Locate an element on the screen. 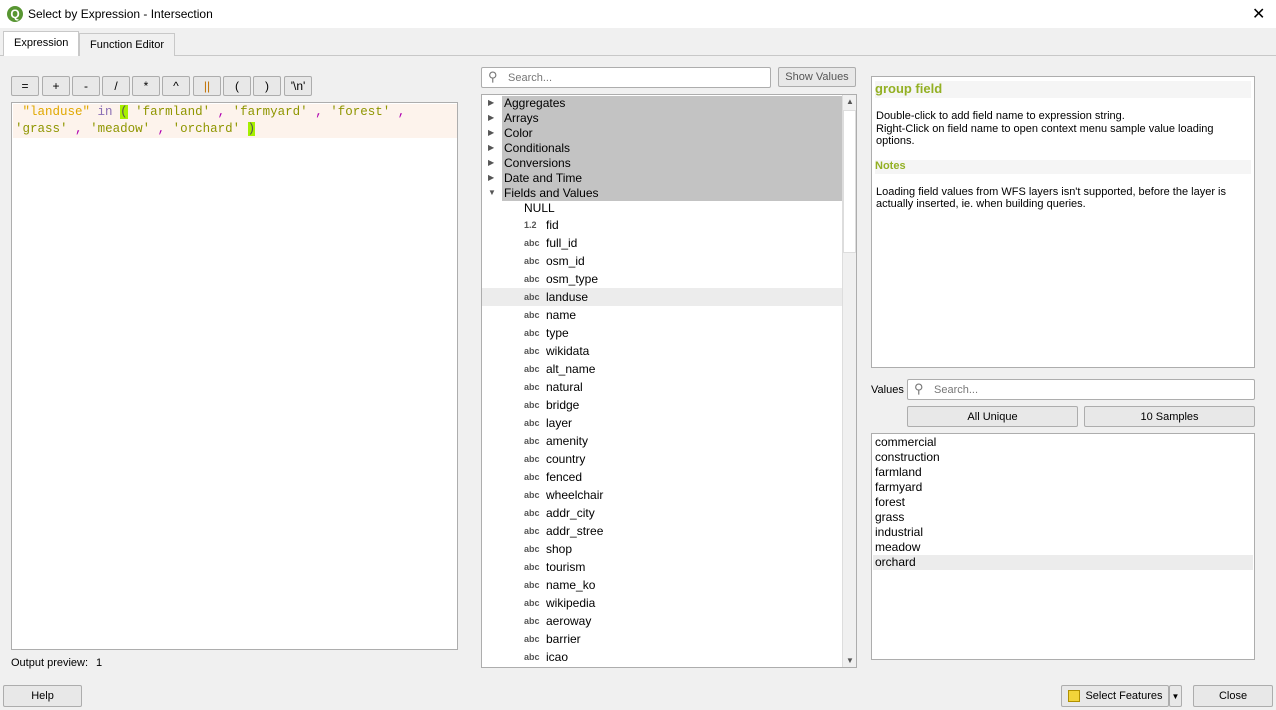  field-name: natural is located at coordinates (564, 387).